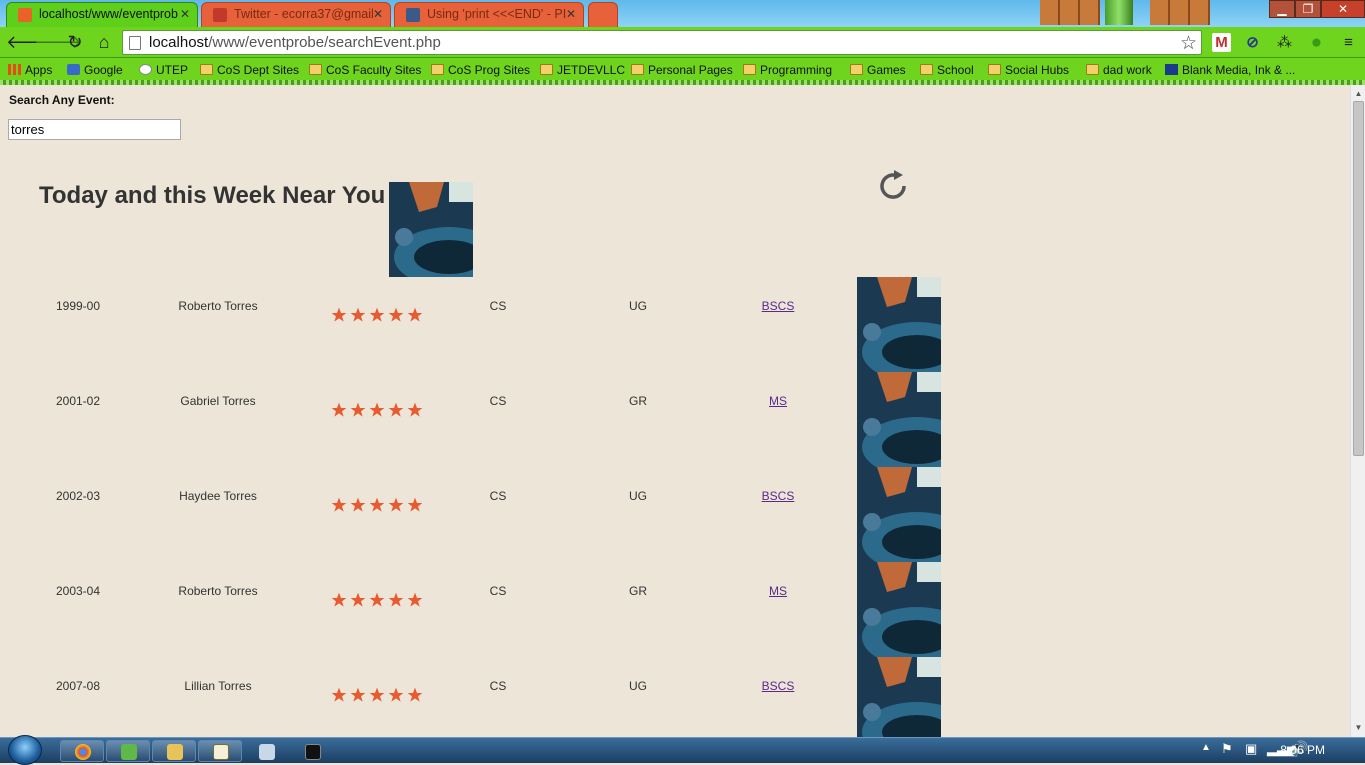 This screenshot has width=1365, height=765. I want to click on close-window-icon: ✕, so click(1343, 9).